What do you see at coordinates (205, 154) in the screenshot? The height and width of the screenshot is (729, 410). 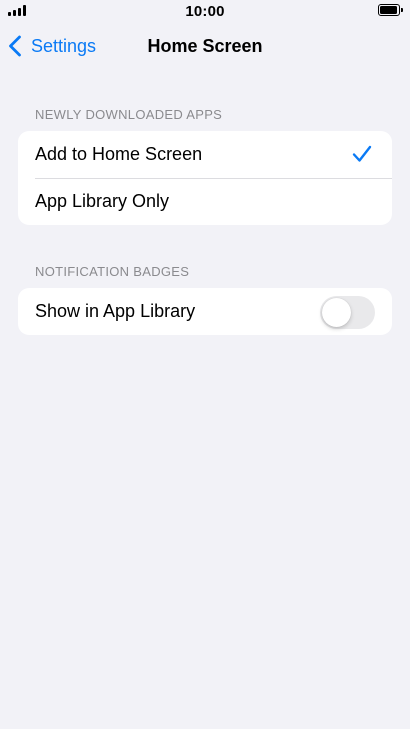 I see `option-add-to-home-screen: Add to Home Screen` at bounding box center [205, 154].